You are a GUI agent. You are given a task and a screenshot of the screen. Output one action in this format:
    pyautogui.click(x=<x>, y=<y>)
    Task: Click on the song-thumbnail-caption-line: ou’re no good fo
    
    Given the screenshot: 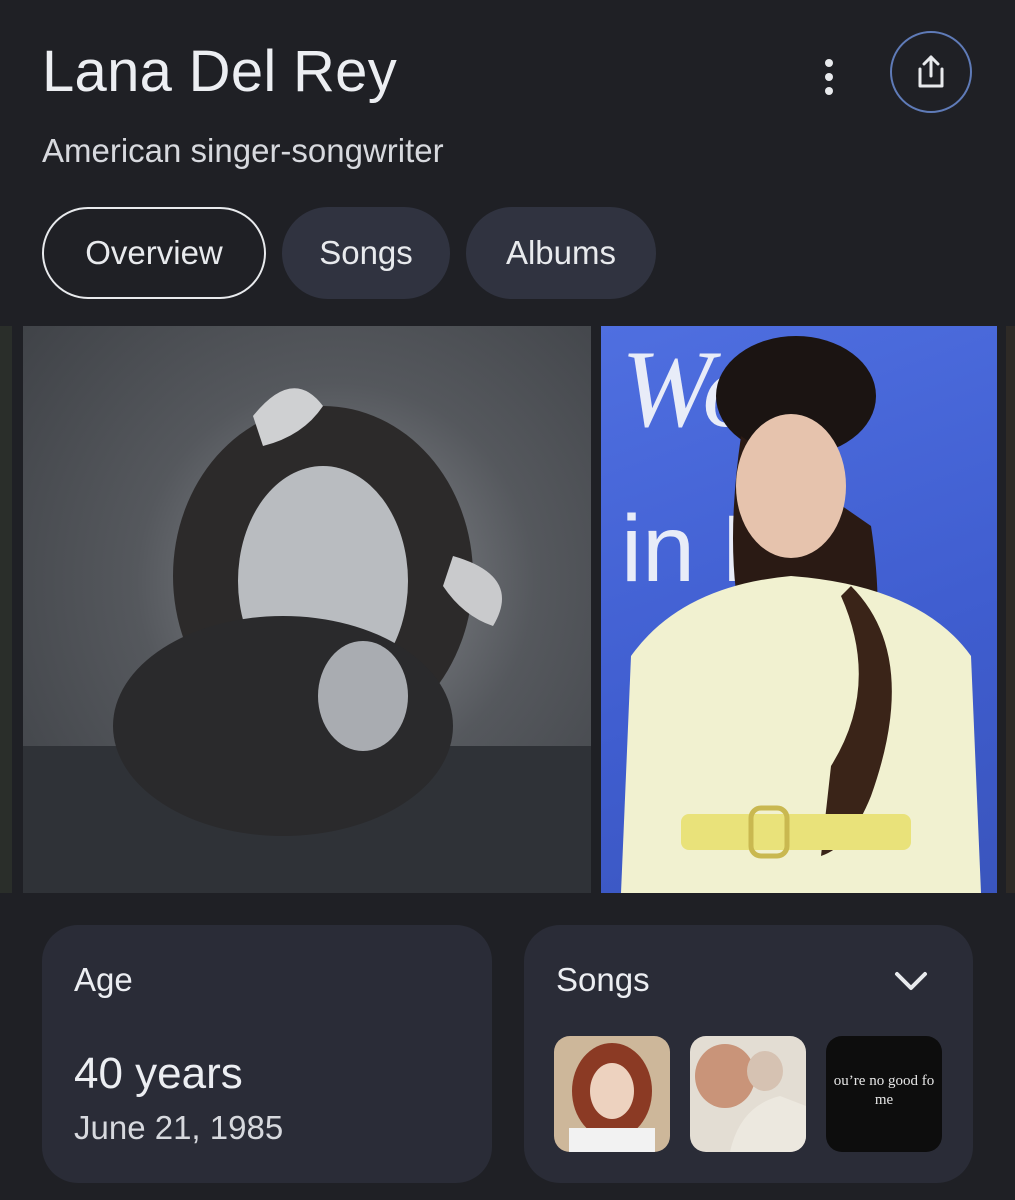 What is the action you would take?
    pyautogui.click(x=884, y=1081)
    